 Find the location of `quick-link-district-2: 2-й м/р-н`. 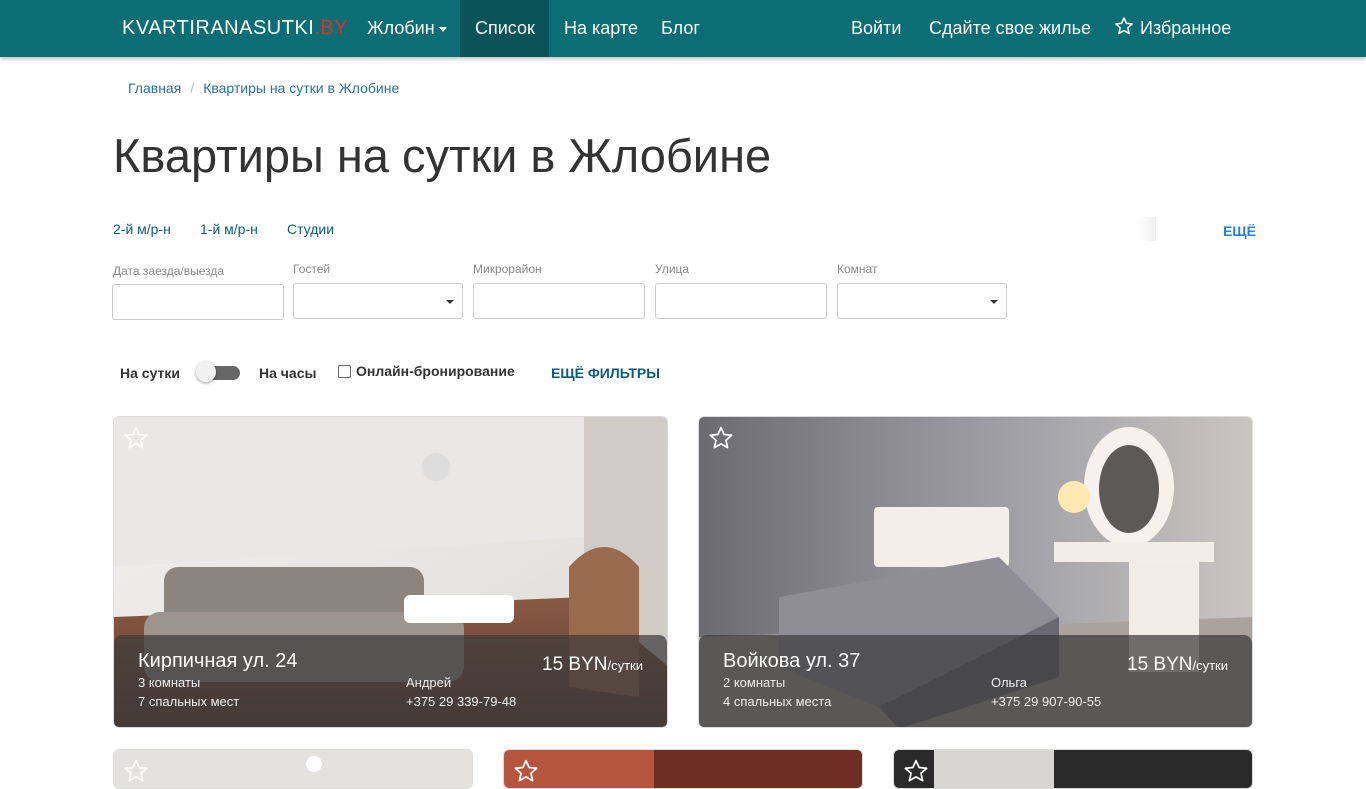

quick-link-district-2: 2-й м/р-н is located at coordinates (142, 229).